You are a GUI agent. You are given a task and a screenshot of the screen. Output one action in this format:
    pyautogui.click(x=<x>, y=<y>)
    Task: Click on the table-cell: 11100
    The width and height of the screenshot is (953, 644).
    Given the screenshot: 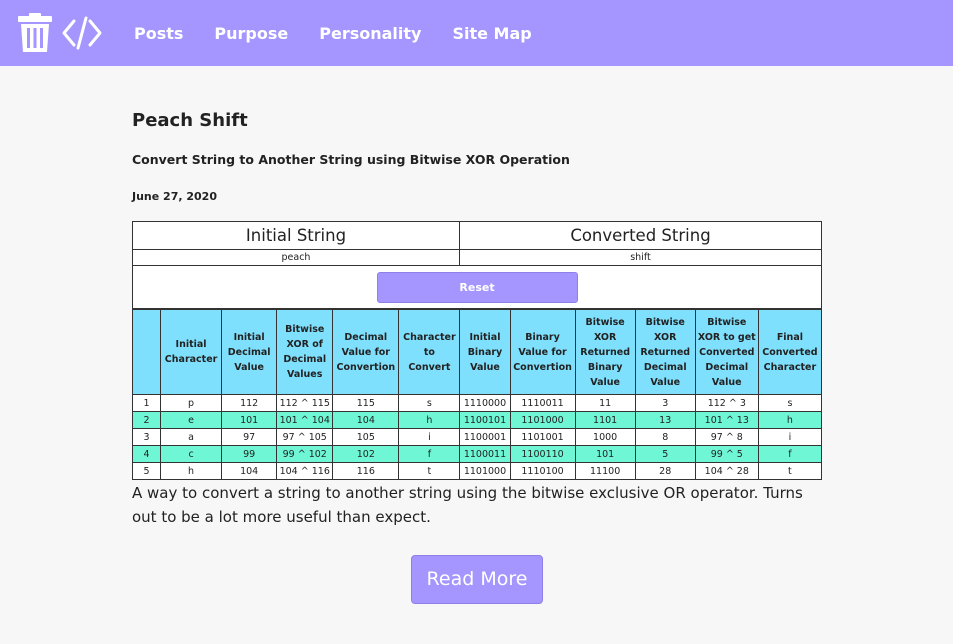 What is the action you would take?
    pyautogui.click(x=605, y=471)
    